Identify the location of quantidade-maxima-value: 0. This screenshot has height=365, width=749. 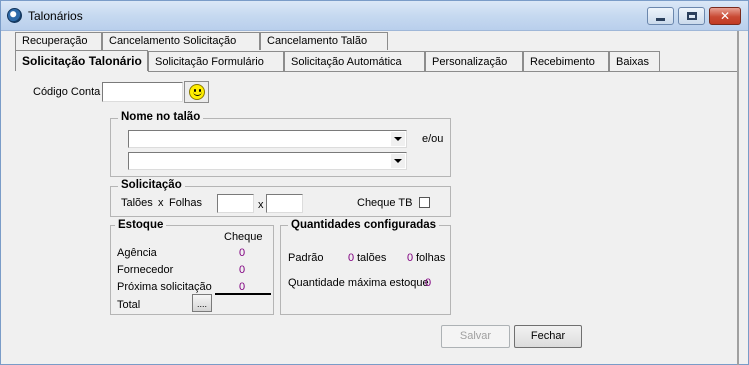
(428, 283).